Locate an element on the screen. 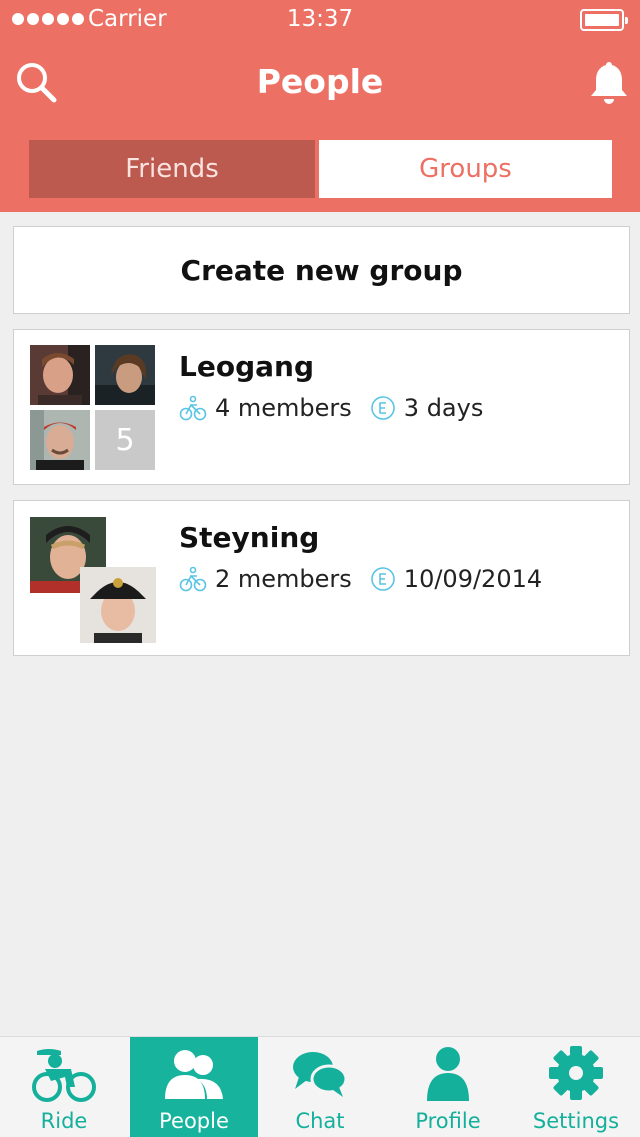 This screenshot has height=1137, width=640. group-members: 4 members is located at coordinates (283, 408).